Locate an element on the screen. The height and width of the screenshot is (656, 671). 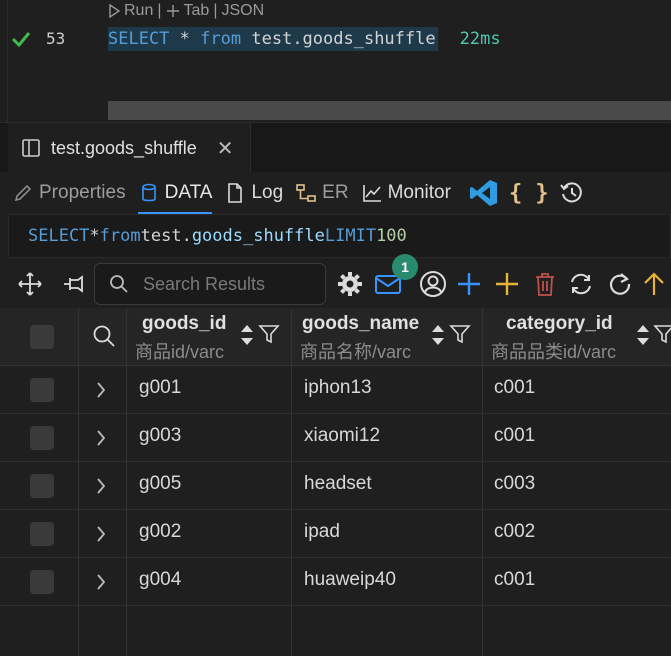
cell-goods-id: g004 is located at coordinates (160, 580).